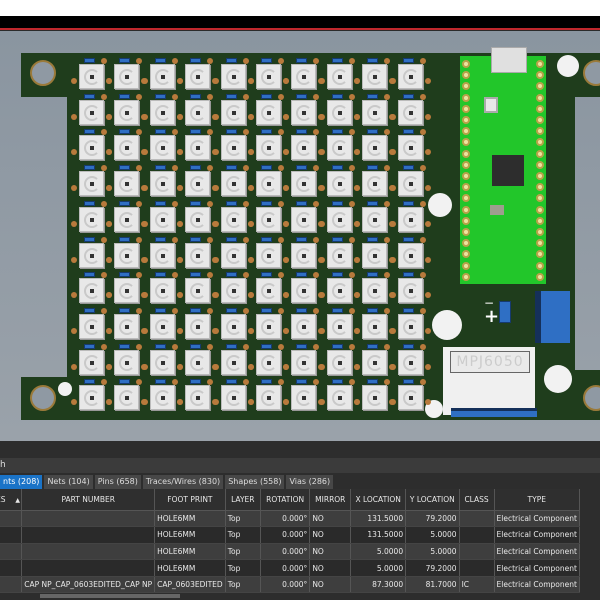 This screenshot has height=600, width=600. Describe the element at coordinates (378, 568) in the screenshot. I see `table-cell: 5.0000` at that location.